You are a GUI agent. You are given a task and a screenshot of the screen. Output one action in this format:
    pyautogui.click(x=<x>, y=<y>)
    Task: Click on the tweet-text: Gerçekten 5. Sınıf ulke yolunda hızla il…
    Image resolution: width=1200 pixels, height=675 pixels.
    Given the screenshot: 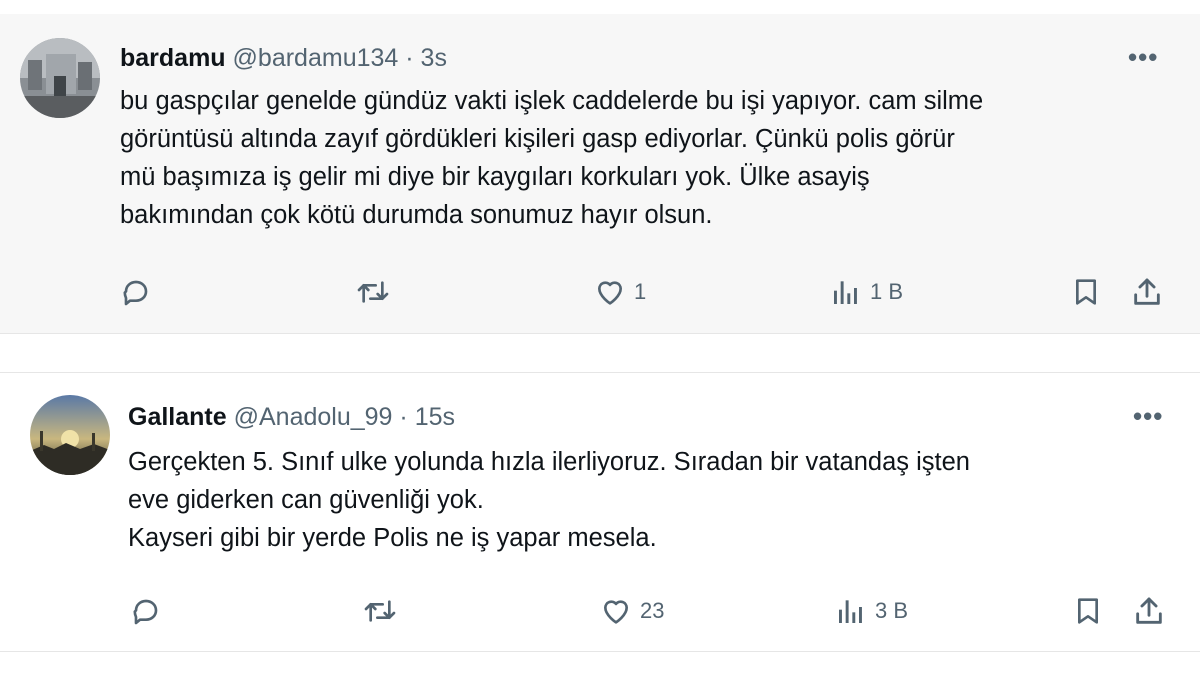 What is the action you would take?
    pyautogui.click(x=658, y=500)
    